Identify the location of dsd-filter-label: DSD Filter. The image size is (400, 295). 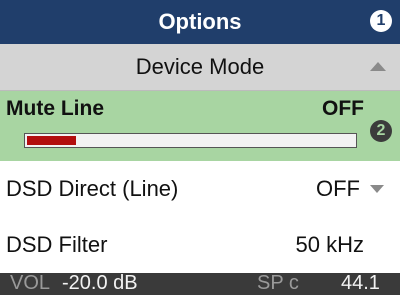
(57, 244).